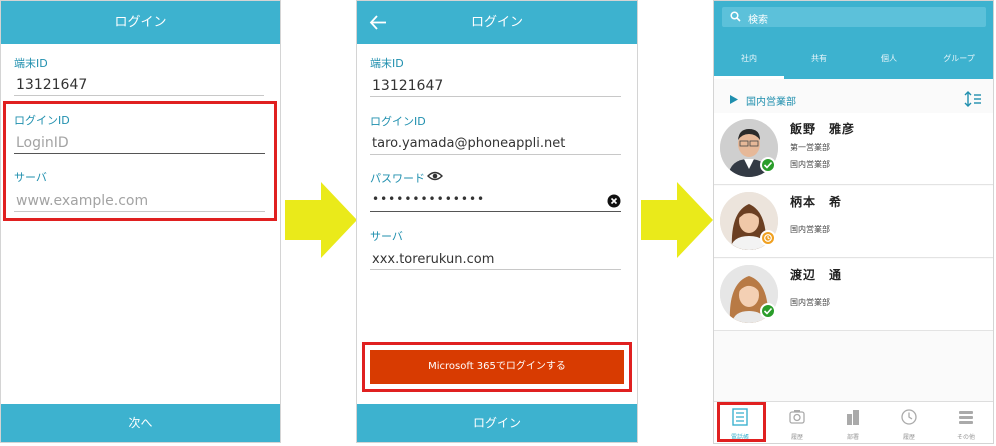 This screenshot has width=996, height=446. I want to click on nav-other: その他, so click(966, 424).